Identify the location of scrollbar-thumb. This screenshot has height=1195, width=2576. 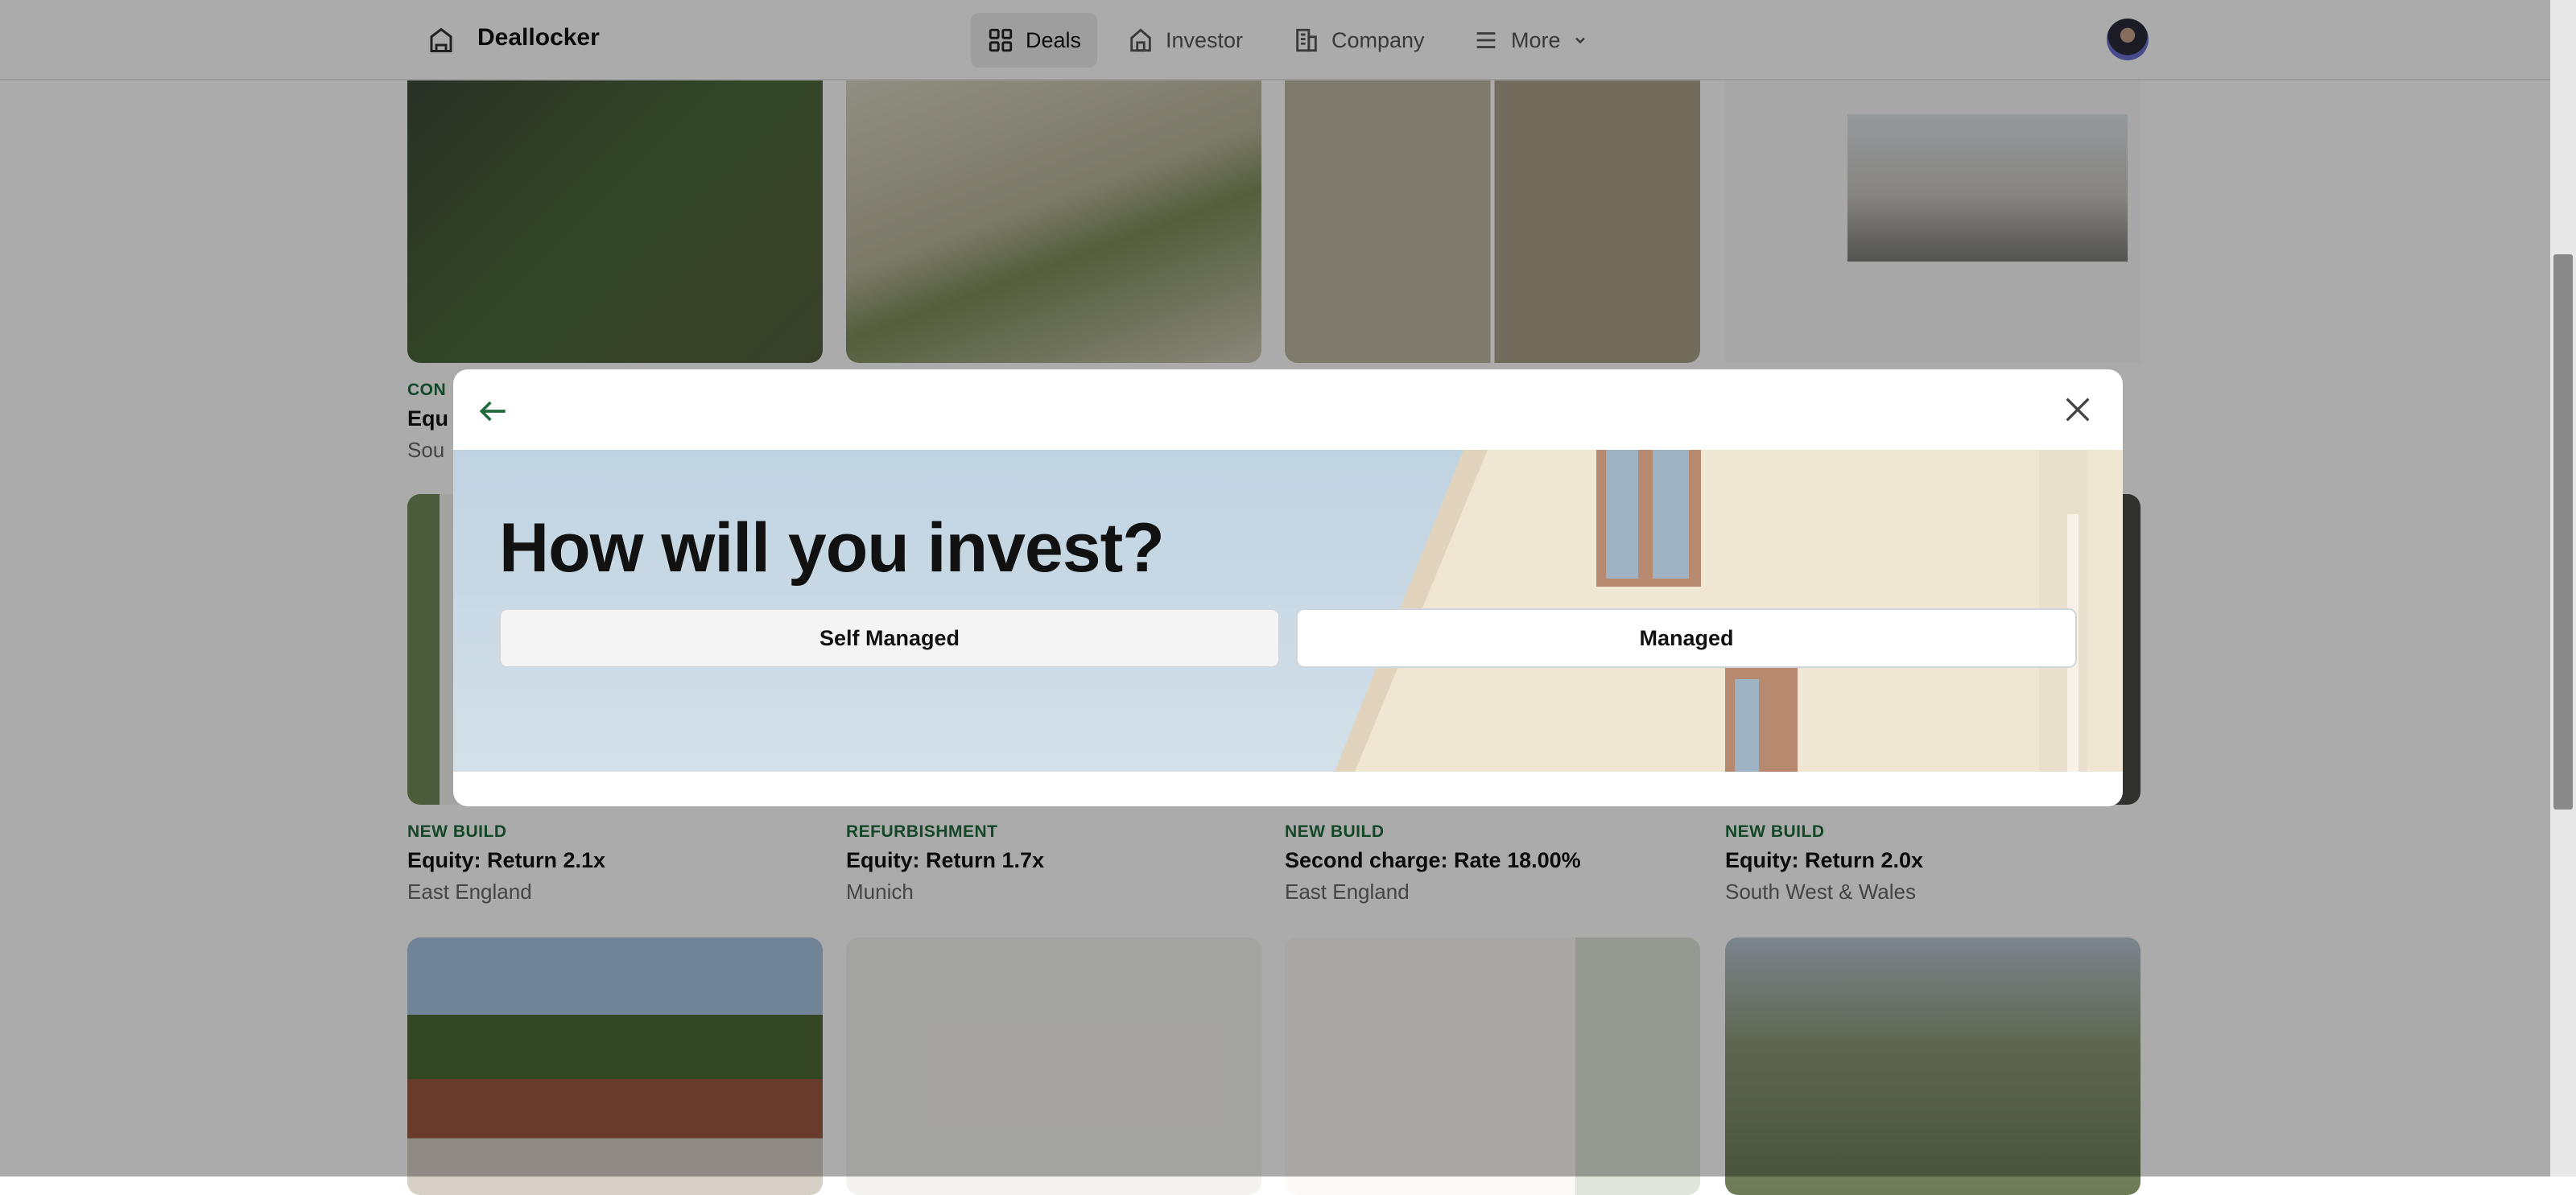
(2563, 532).